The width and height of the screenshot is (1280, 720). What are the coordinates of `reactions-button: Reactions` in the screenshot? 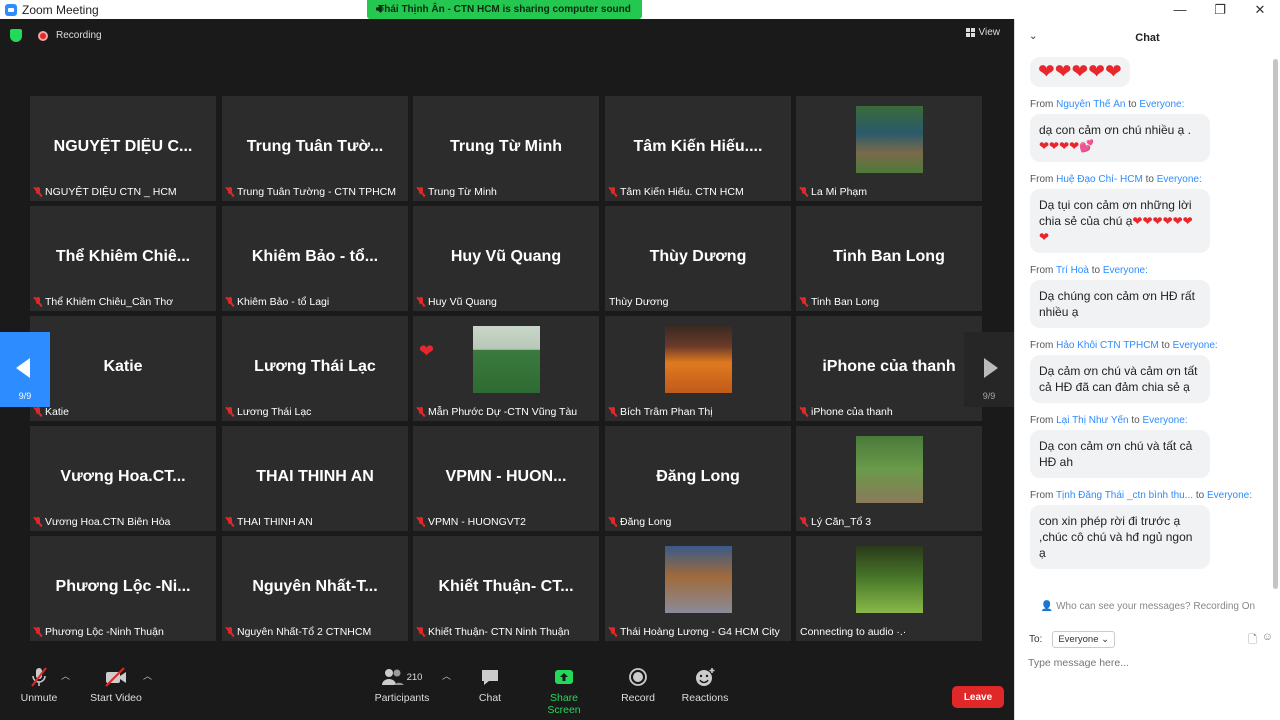 It's located at (705, 684).